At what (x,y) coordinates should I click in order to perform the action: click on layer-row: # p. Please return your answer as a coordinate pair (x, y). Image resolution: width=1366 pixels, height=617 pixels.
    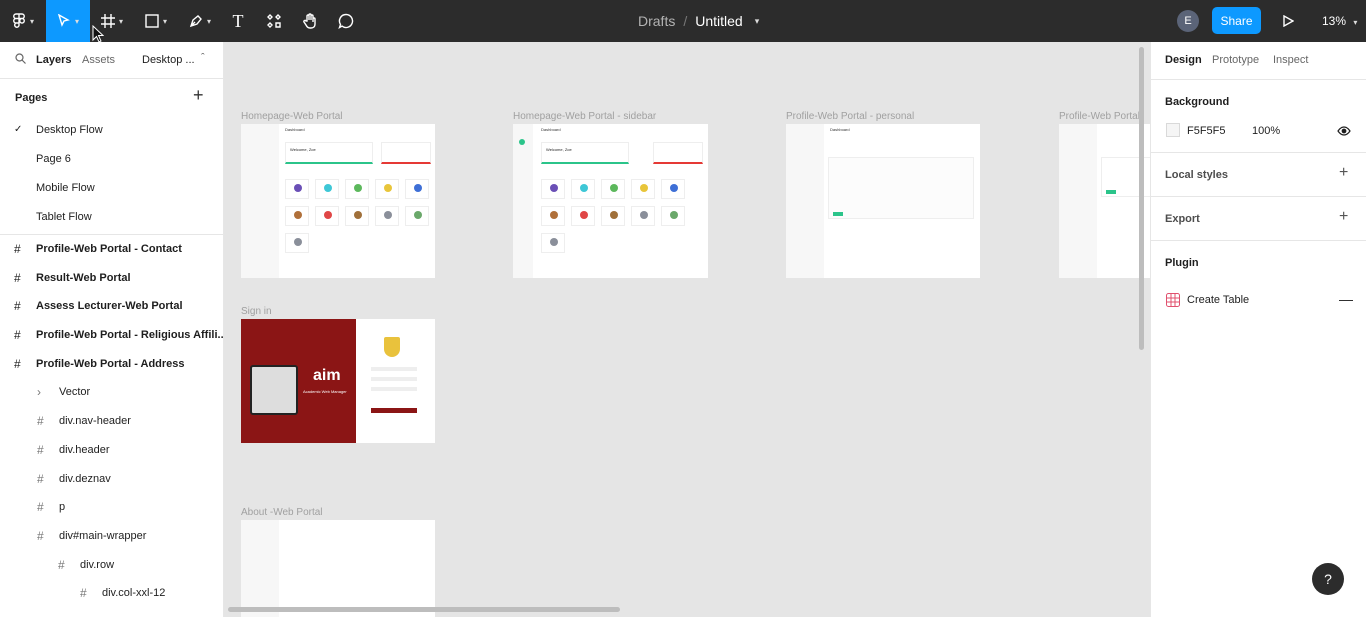
    Looking at the image, I should click on (111, 507).